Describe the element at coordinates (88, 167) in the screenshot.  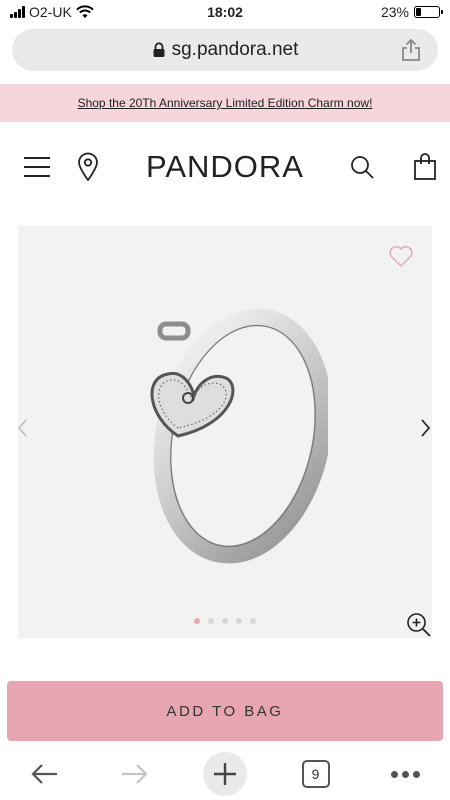
I see `store-locator-pin-icon` at that location.